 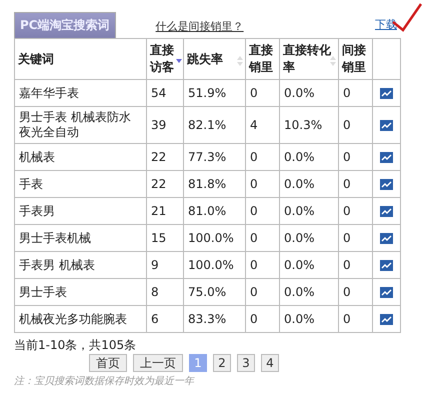 I want to click on table-cell: 51.9%, so click(x=207, y=93).